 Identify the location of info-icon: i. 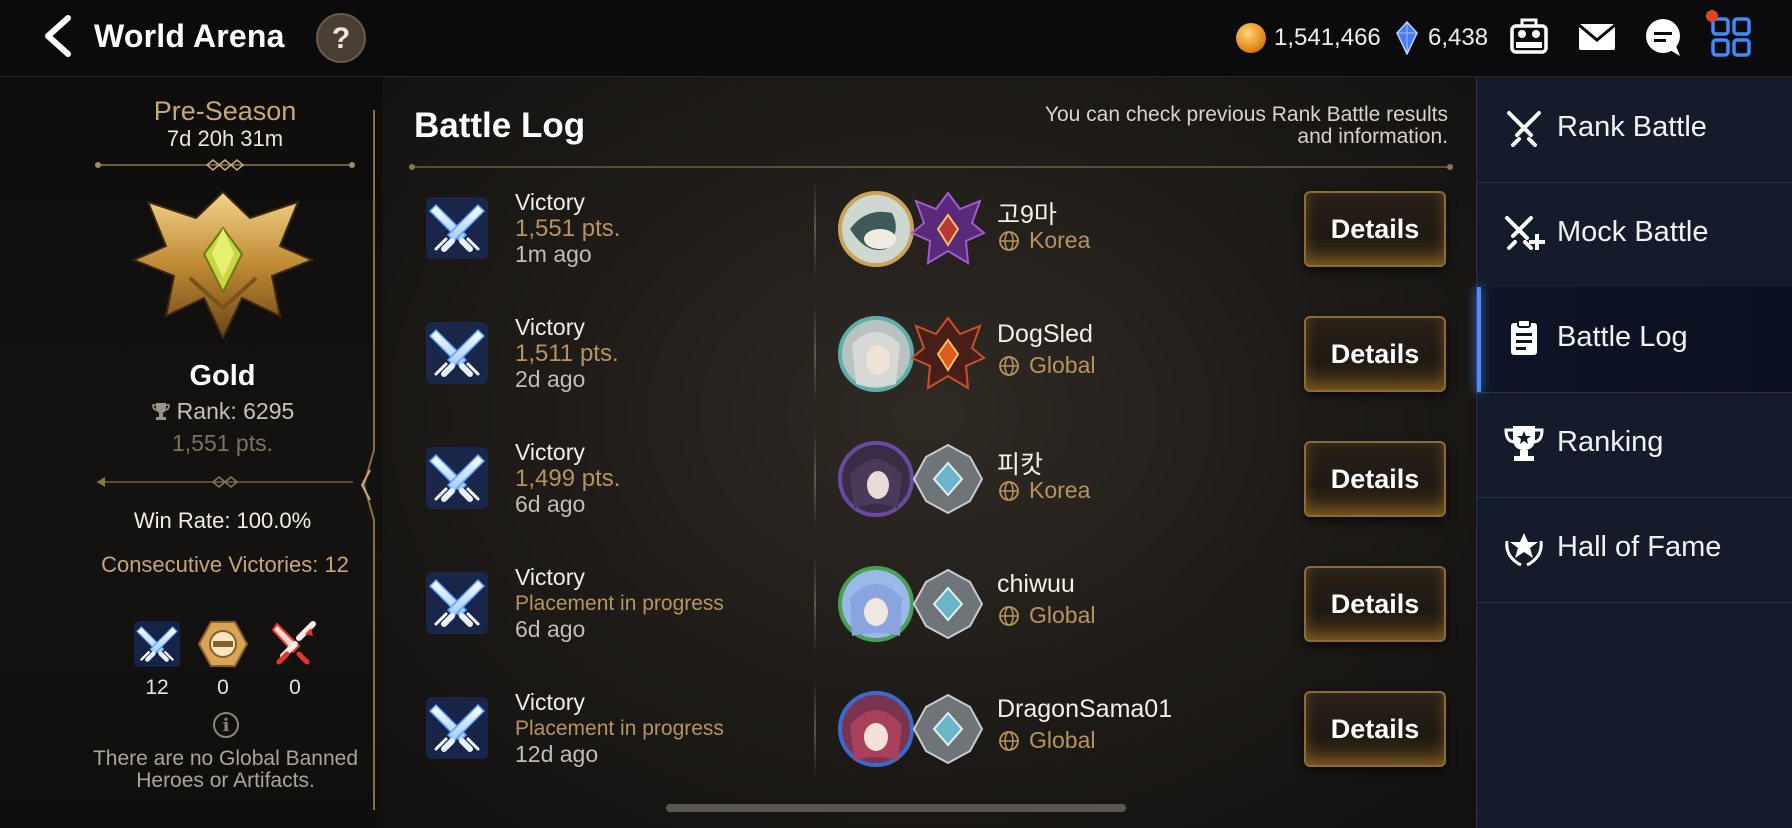
(226, 725).